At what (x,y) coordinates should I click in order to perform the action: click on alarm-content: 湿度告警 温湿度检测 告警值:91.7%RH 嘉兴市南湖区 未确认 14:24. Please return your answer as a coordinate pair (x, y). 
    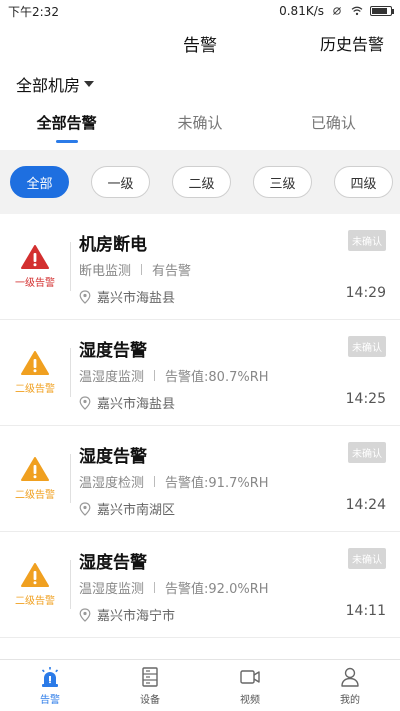
    Looking at the image, I should click on (235, 478).